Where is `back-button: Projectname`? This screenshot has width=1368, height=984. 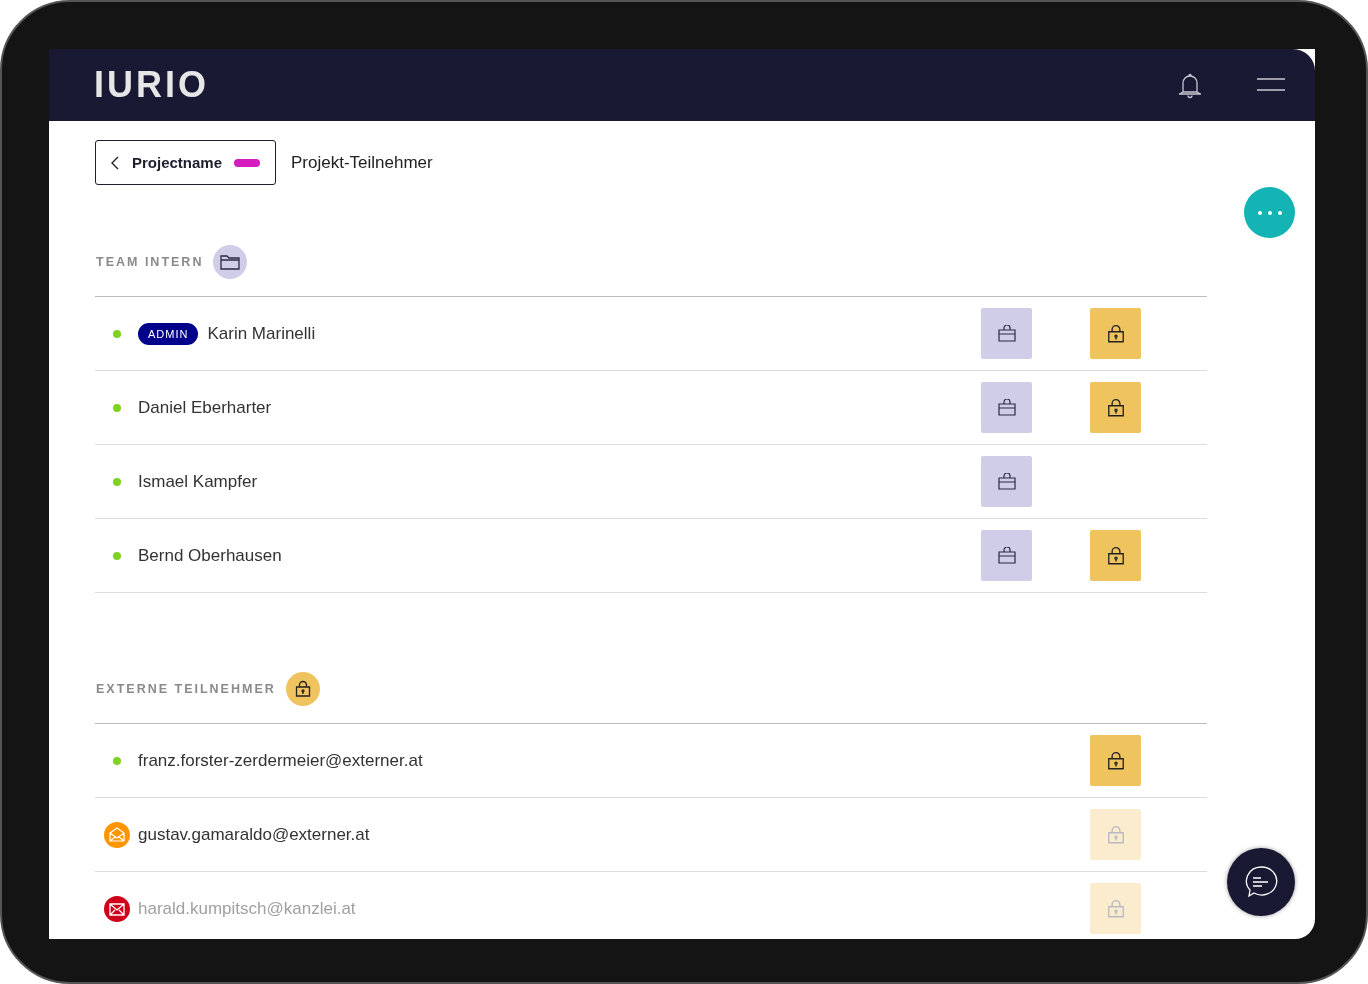 back-button: Projectname is located at coordinates (185, 162).